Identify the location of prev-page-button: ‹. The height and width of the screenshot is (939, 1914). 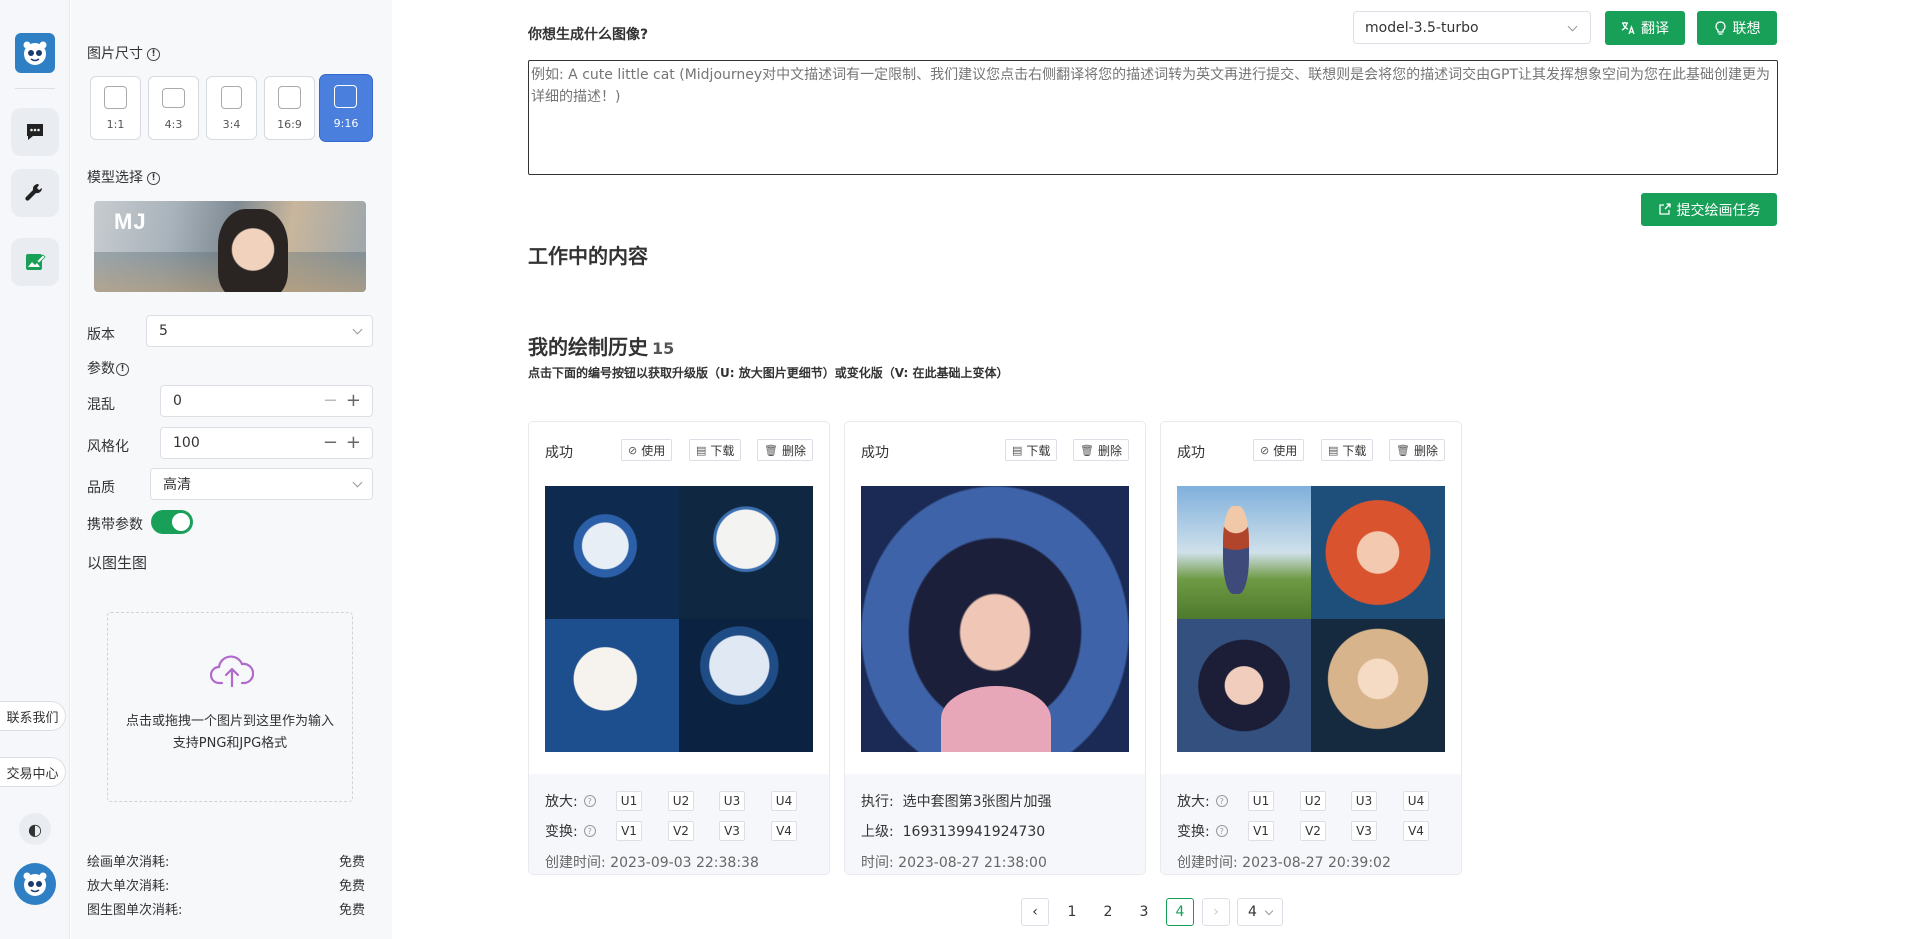
(1035, 912).